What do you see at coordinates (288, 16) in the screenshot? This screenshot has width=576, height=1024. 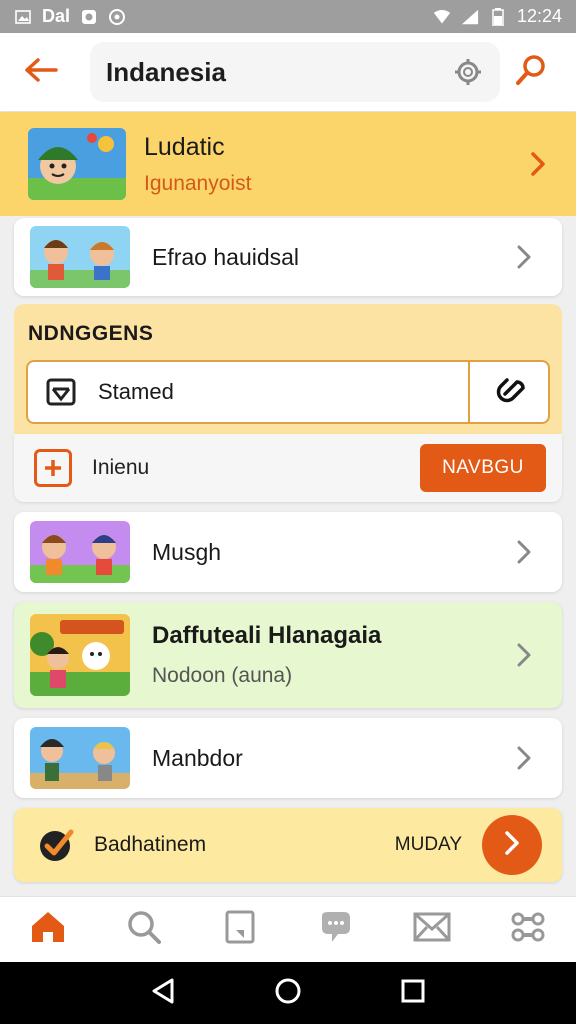 I see `status-bar: Dal 12:24` at bounding box center [288, 16].